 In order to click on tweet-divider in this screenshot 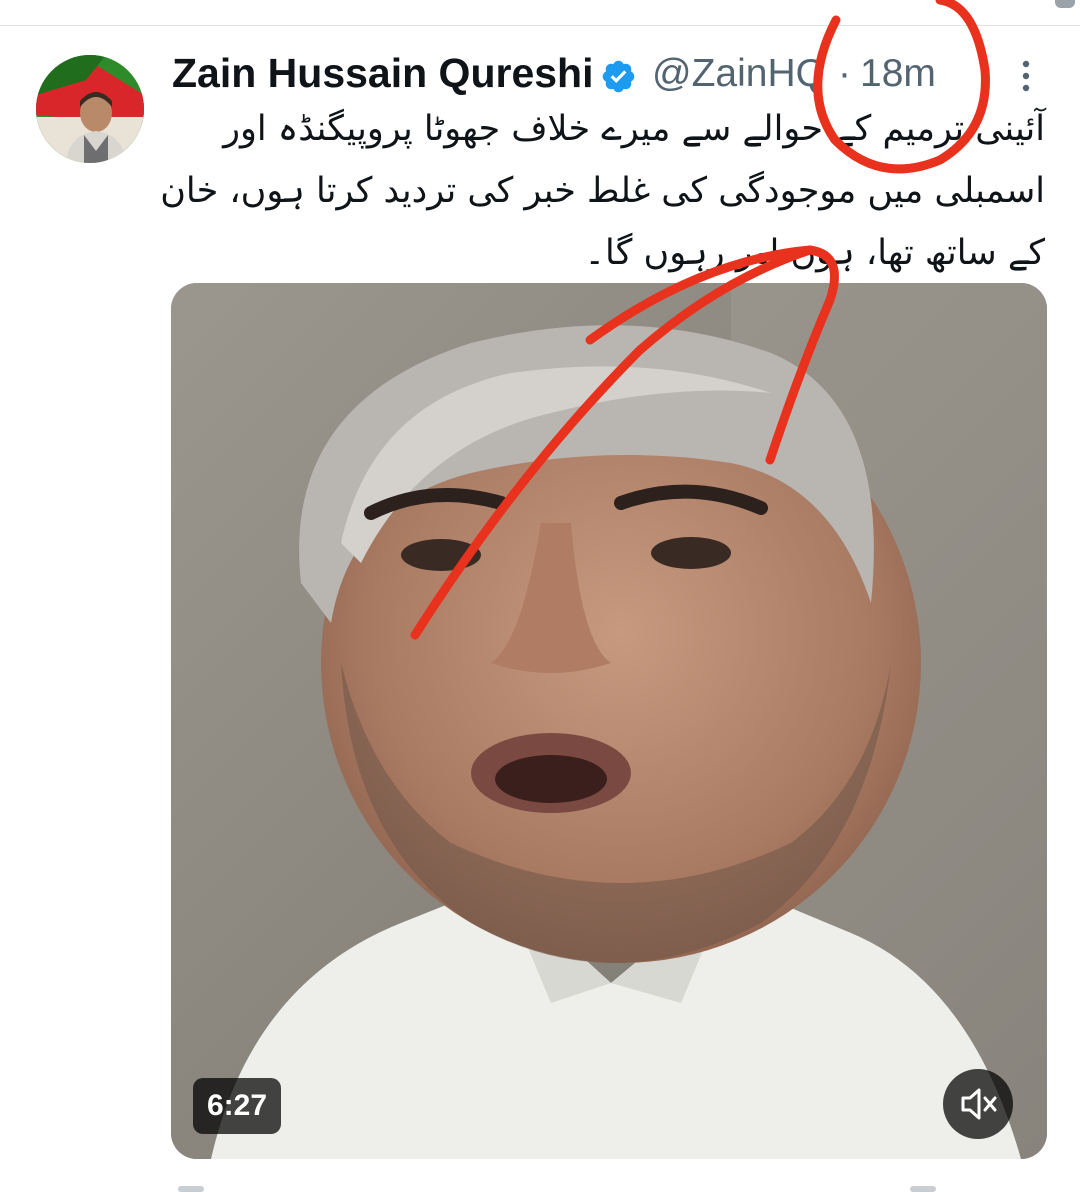, I will do `click(540, 25)`.